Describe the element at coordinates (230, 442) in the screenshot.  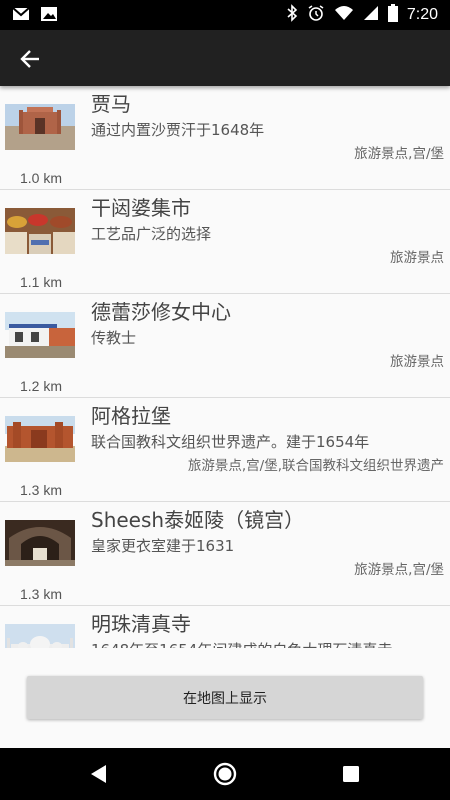
I see `place-description: 联合国教科文组织世界遗产。建于1654年` at that location.